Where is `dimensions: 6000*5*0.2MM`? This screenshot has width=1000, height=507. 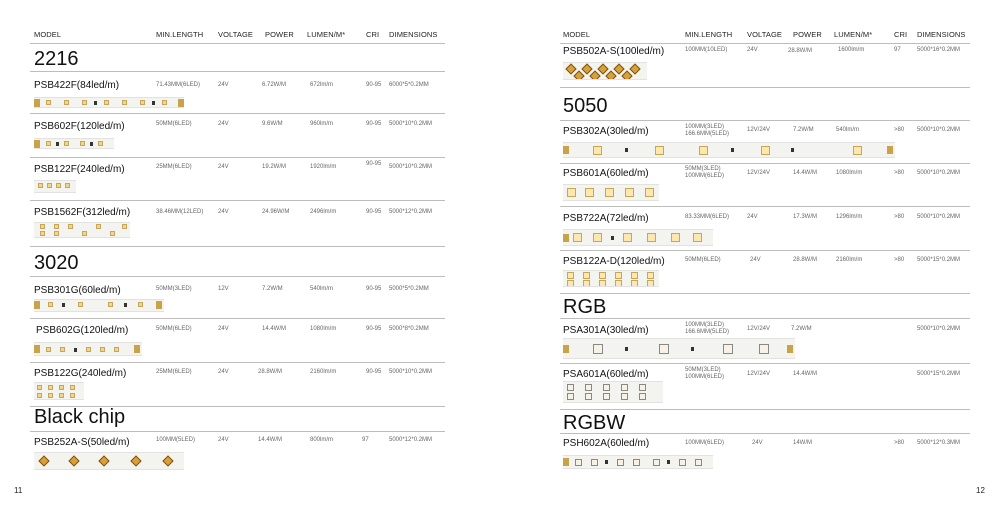
dimensions: 6000*5*0.2MM is located at coordinates (409, 85).